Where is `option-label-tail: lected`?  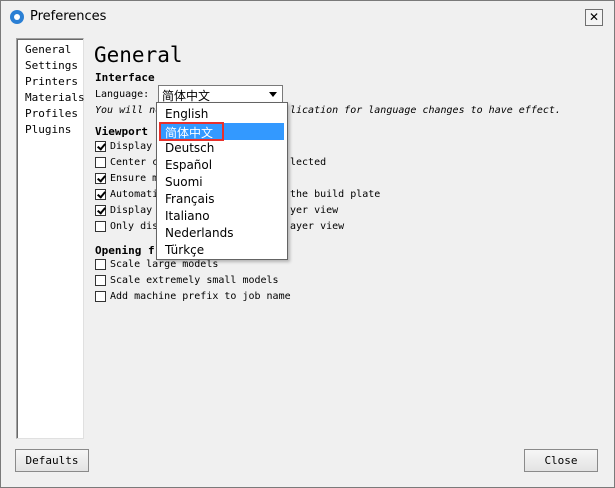
option-label-tail: lected is located at coordinates (308, 162).